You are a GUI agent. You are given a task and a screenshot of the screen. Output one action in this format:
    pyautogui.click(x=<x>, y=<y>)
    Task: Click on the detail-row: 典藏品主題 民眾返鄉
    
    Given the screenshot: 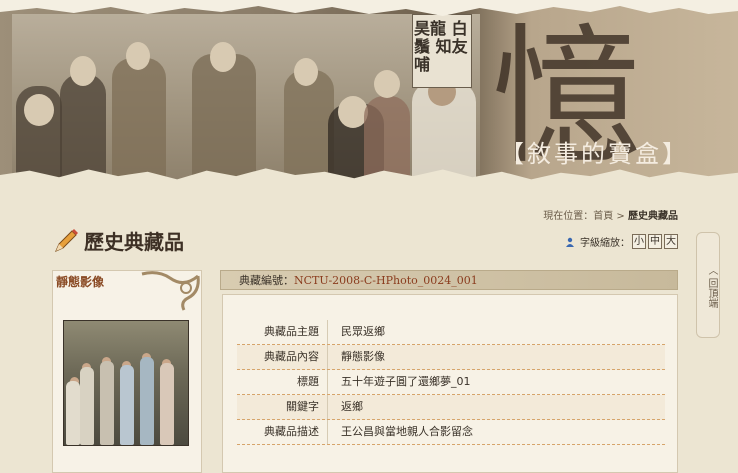 What is the action you would take?
    pyautogui.click(x=451, y=332)
    